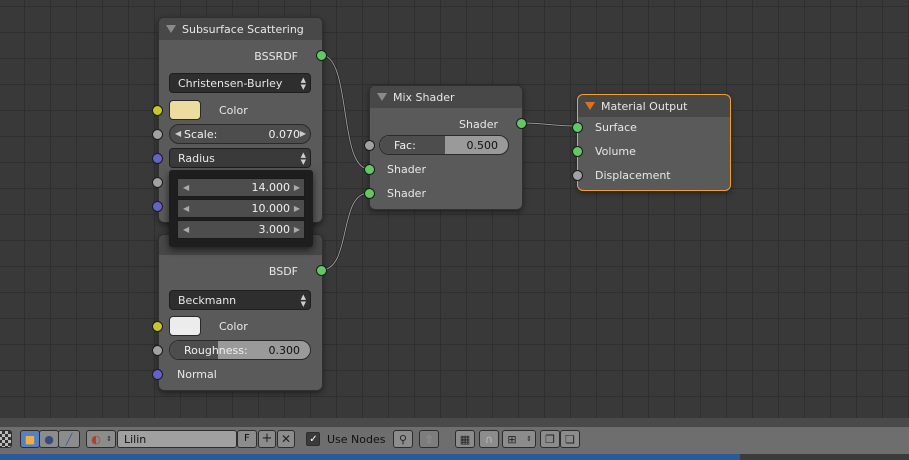 The width and height of the screenshot is (909, 460). What do you see at coordinates (157, 158) in the screenshot?
I see `sss-radius-socket` at bounding box center [157, 158].